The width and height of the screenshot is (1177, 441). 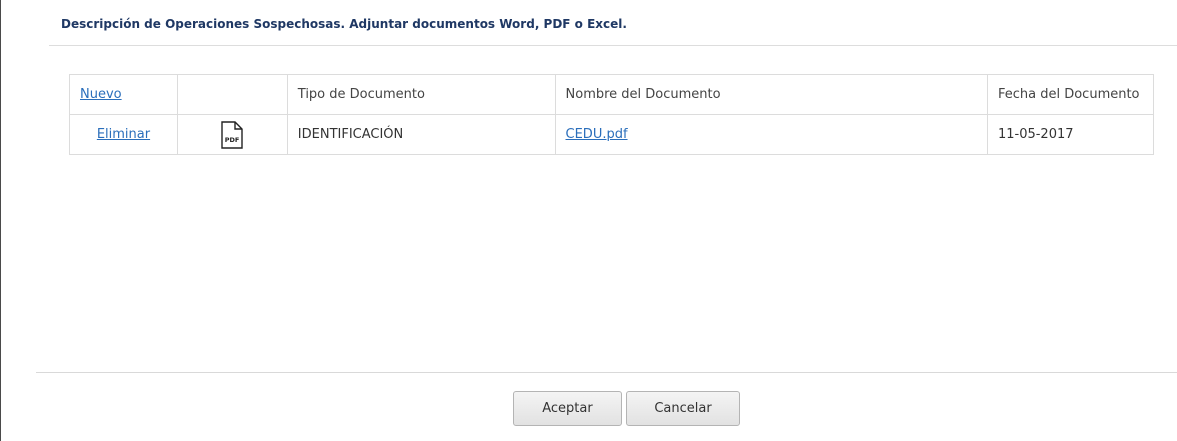 I want to click on pdf-file-icon: PDF, so click(x=232, y=134).